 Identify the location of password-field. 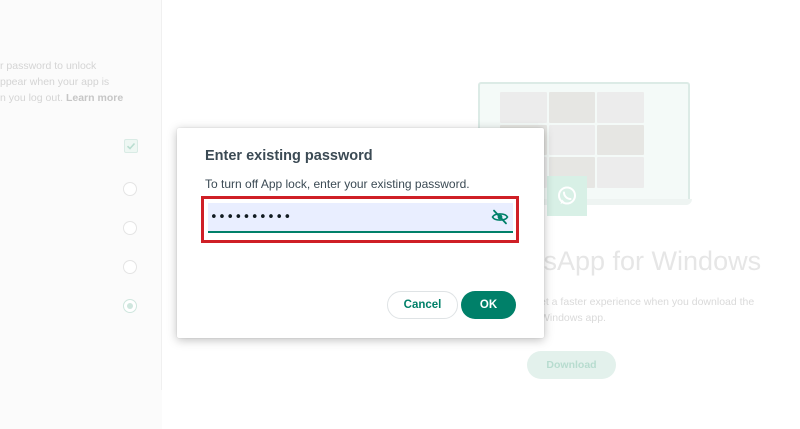
(360, 218).